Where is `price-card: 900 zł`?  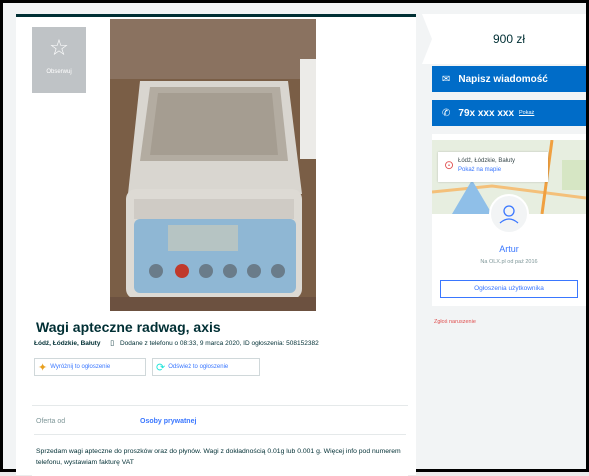
price-card: 900 zł is located at coordinates (504, 39).